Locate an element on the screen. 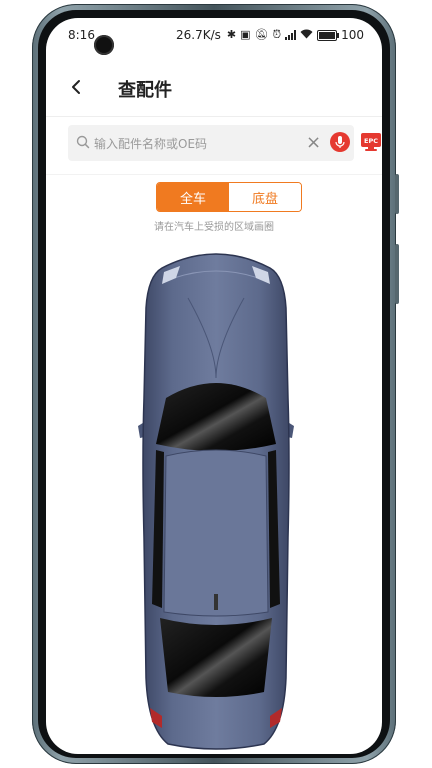 The height and width of the screenshot is (768, 432). view-toggle: 全车 底盘 is located at coordinates (229, 197).